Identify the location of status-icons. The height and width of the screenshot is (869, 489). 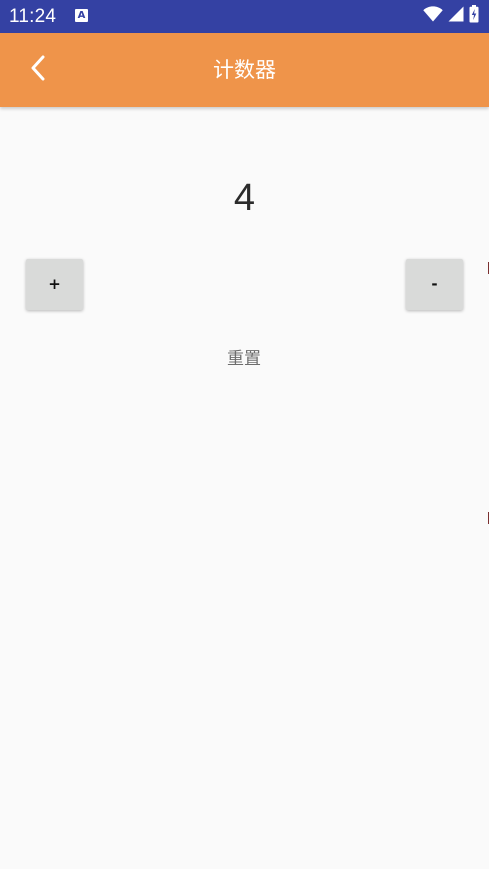
(451, 16).